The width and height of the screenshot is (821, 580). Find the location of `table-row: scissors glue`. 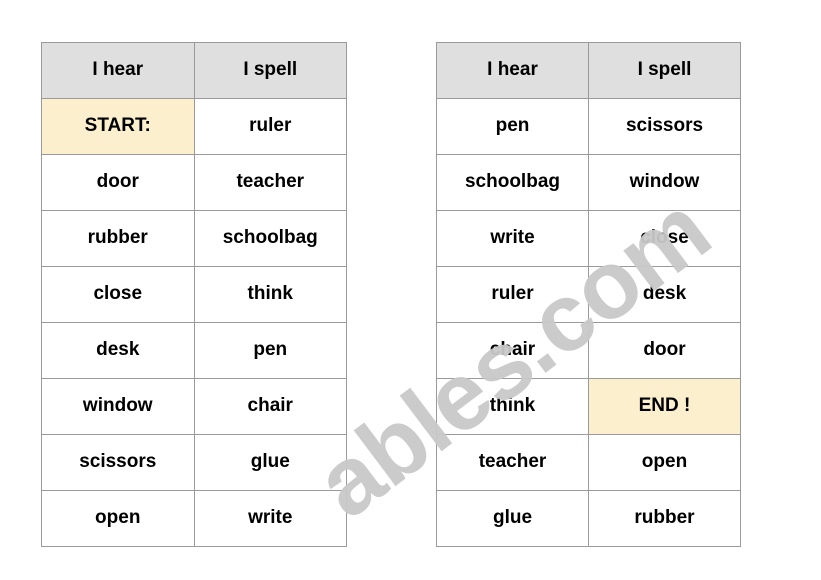

table-row: scissors glue is located at coordinates (194, 462).